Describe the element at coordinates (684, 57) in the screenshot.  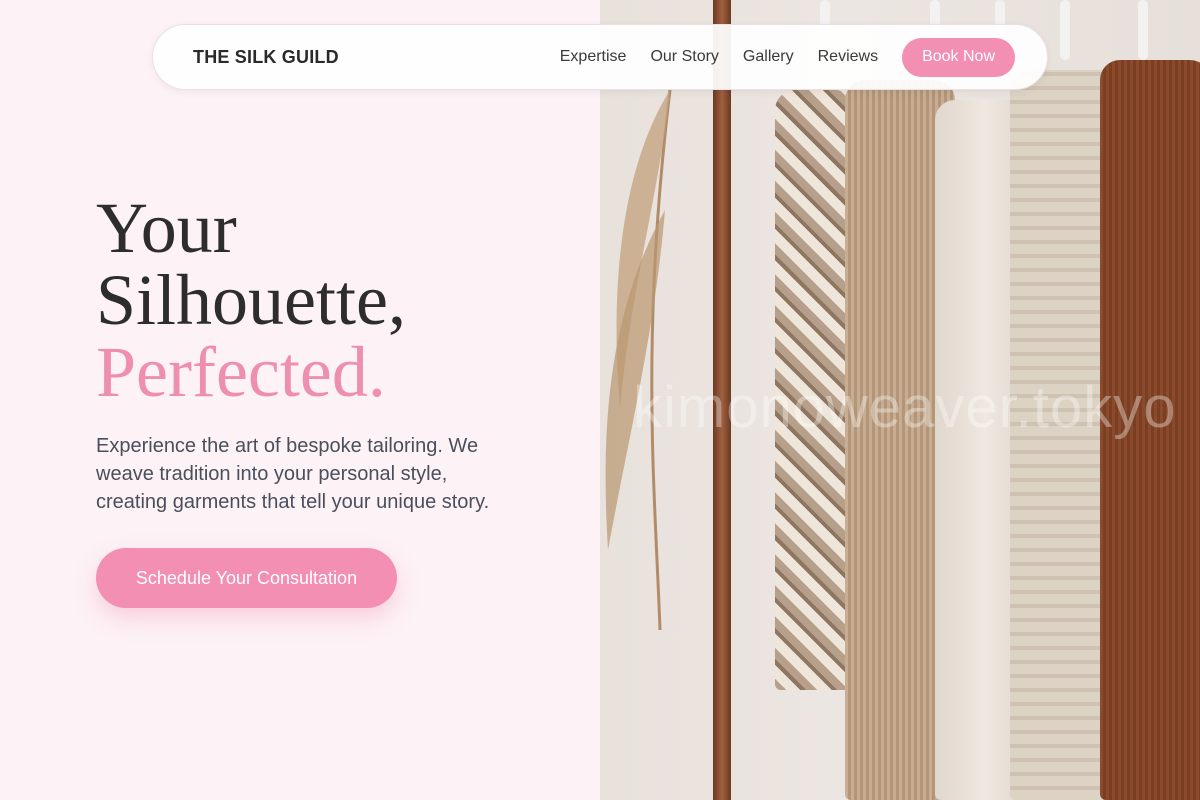
I see `nav-our-story: Our Story` at that location.